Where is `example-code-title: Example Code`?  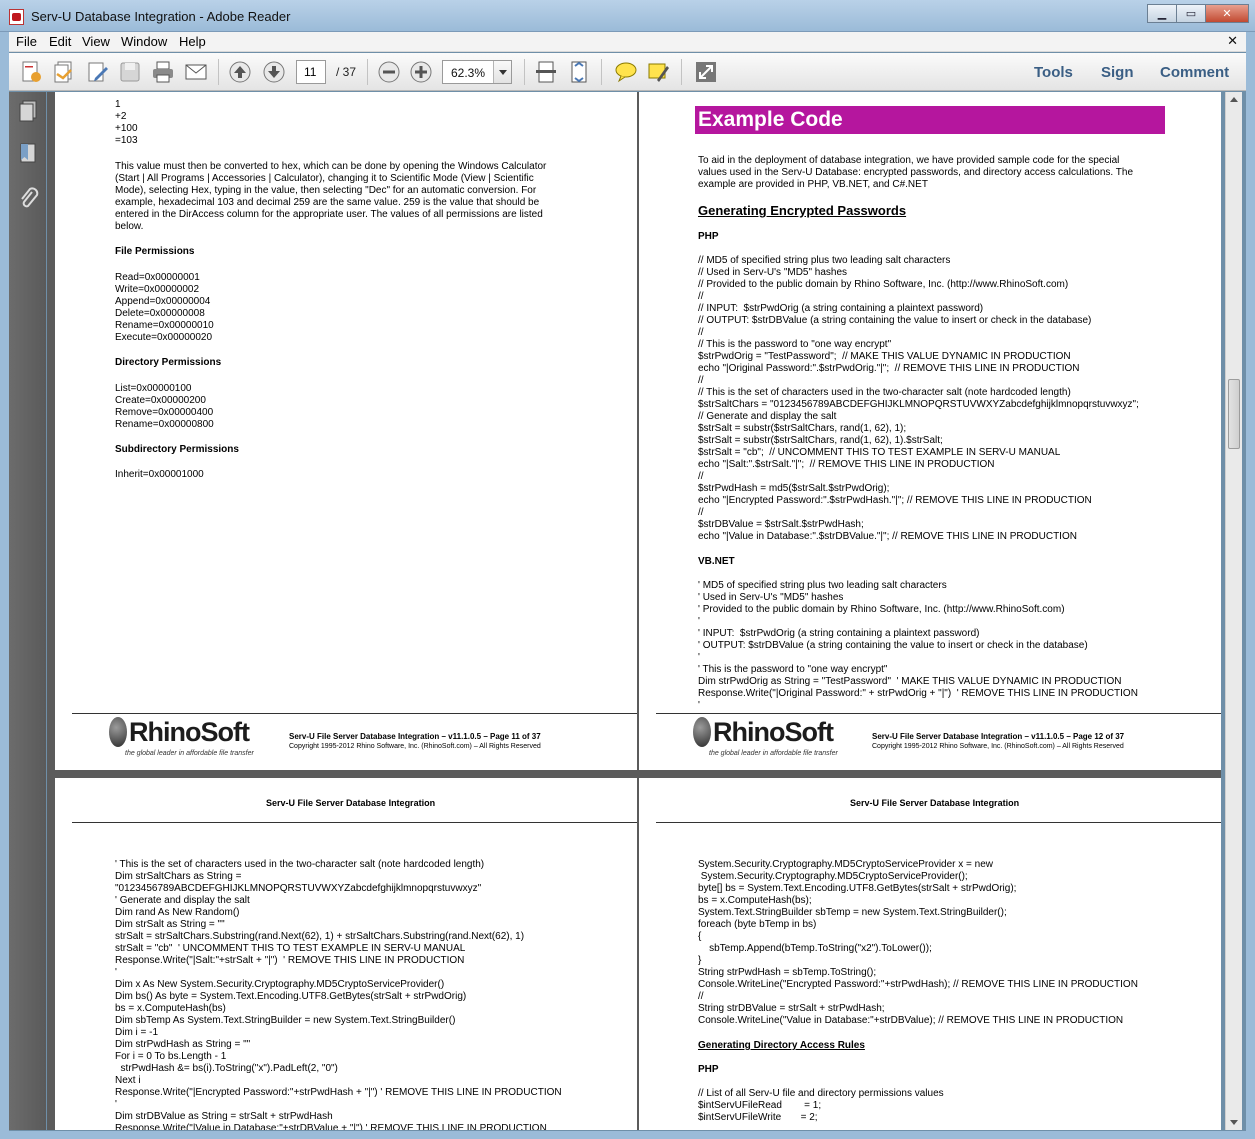
example-code-title: Example Code is located at coordinates (770, 119).